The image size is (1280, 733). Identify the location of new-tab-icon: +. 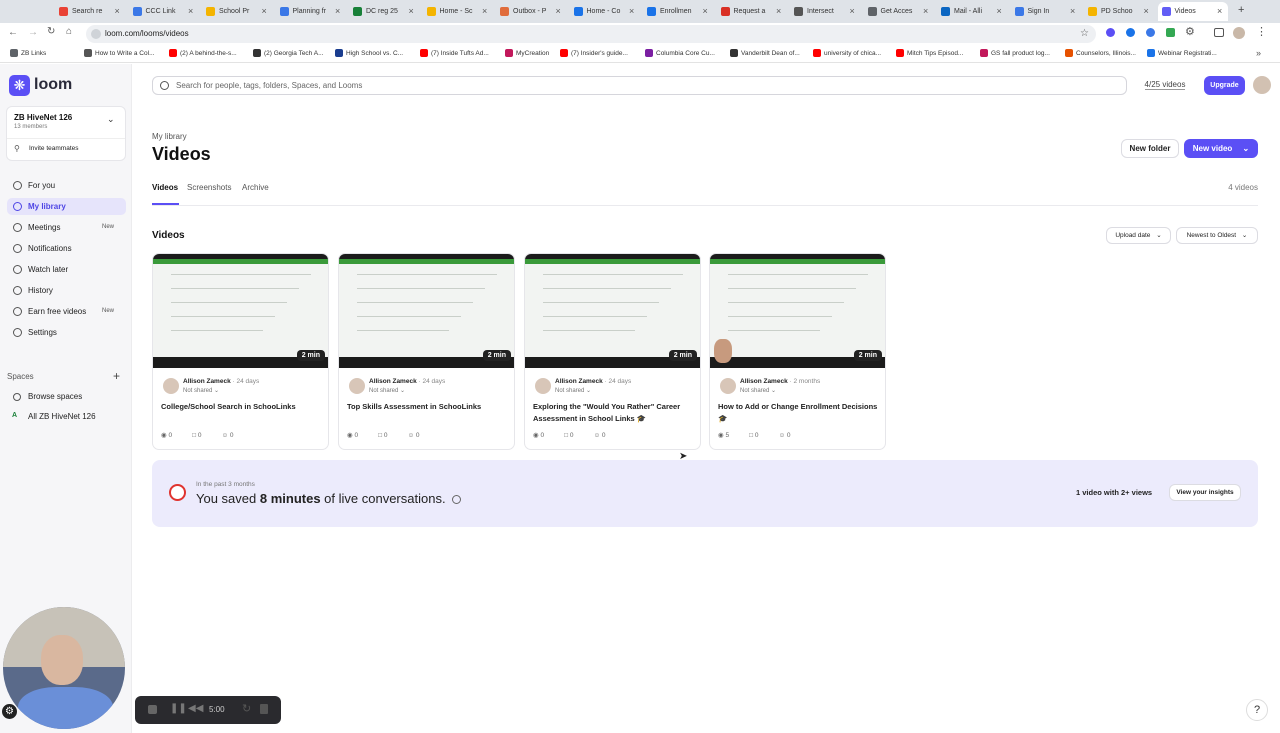
(1241, 10).